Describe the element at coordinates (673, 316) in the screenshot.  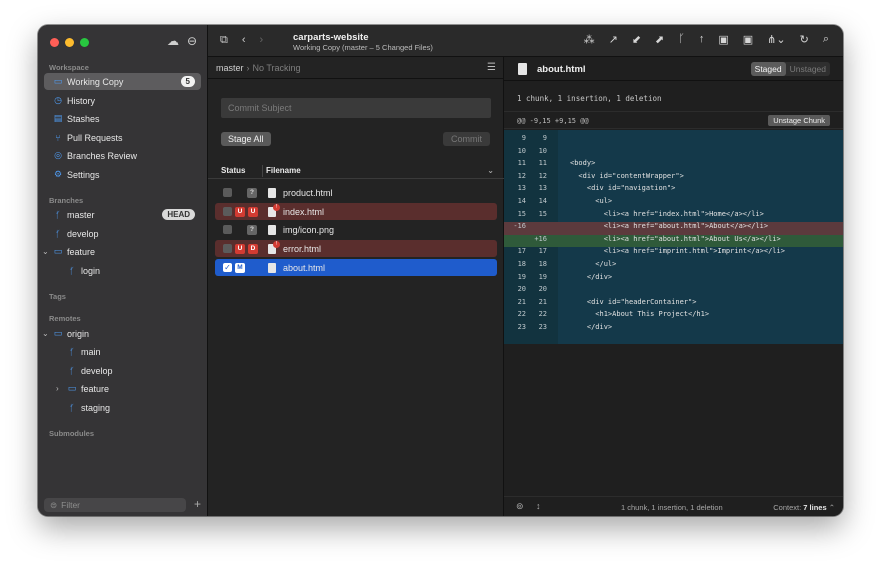
I see `diff-line: 22 22 <h1>About This Project</h1>` at that location.